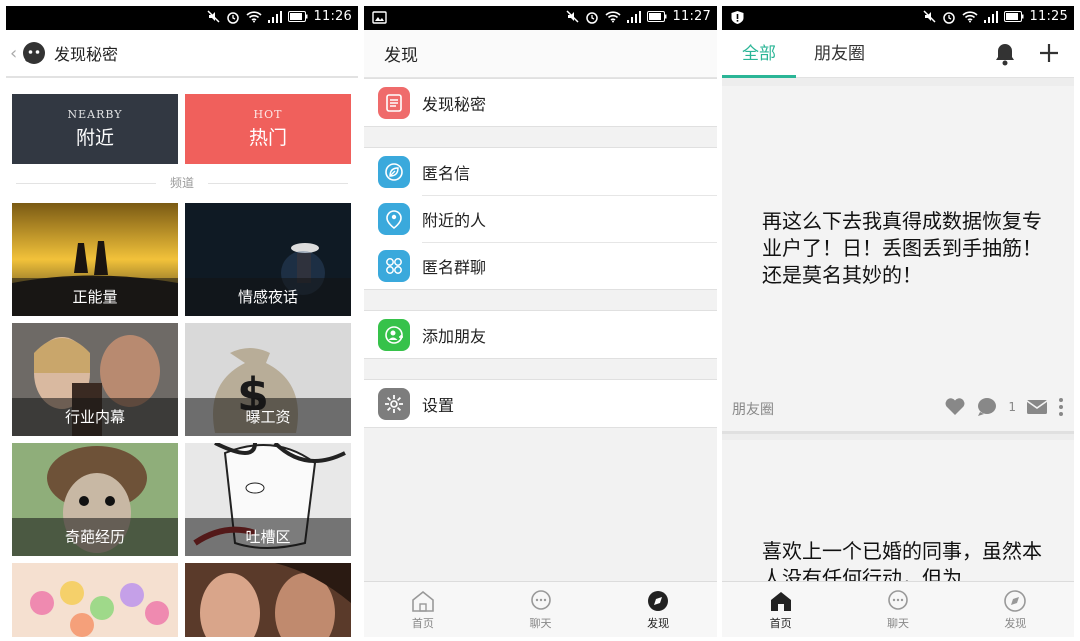 This screenshot has height=641, width=1080. Describe the element at coordinates (753, 410) in the screenshot. I see `post-source: 朋友圈` at that location.